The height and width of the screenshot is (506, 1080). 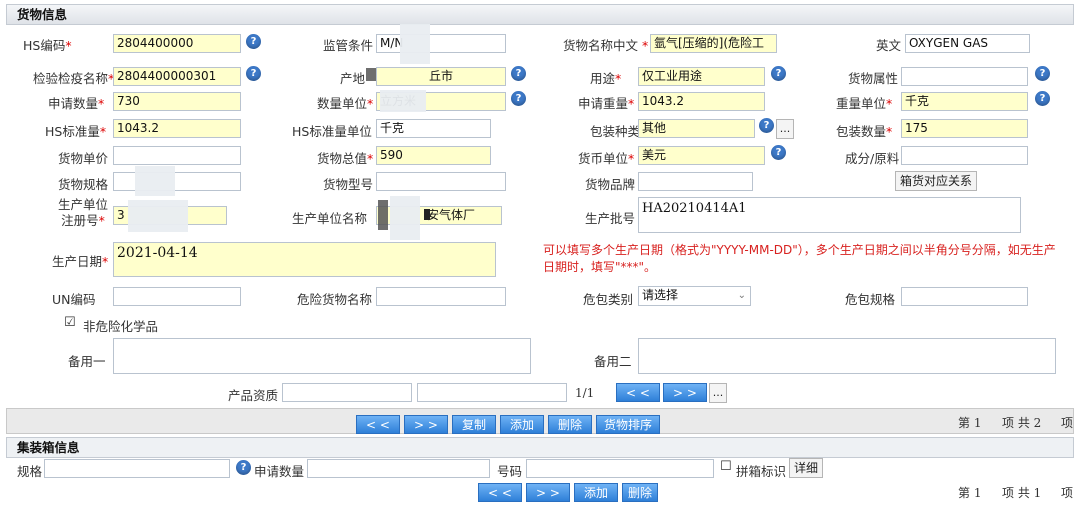 What do you see at coordinates (279, 471) in the screenshot?
I see `container-qty-label: 申请数量` at bounding box center [279, 471].